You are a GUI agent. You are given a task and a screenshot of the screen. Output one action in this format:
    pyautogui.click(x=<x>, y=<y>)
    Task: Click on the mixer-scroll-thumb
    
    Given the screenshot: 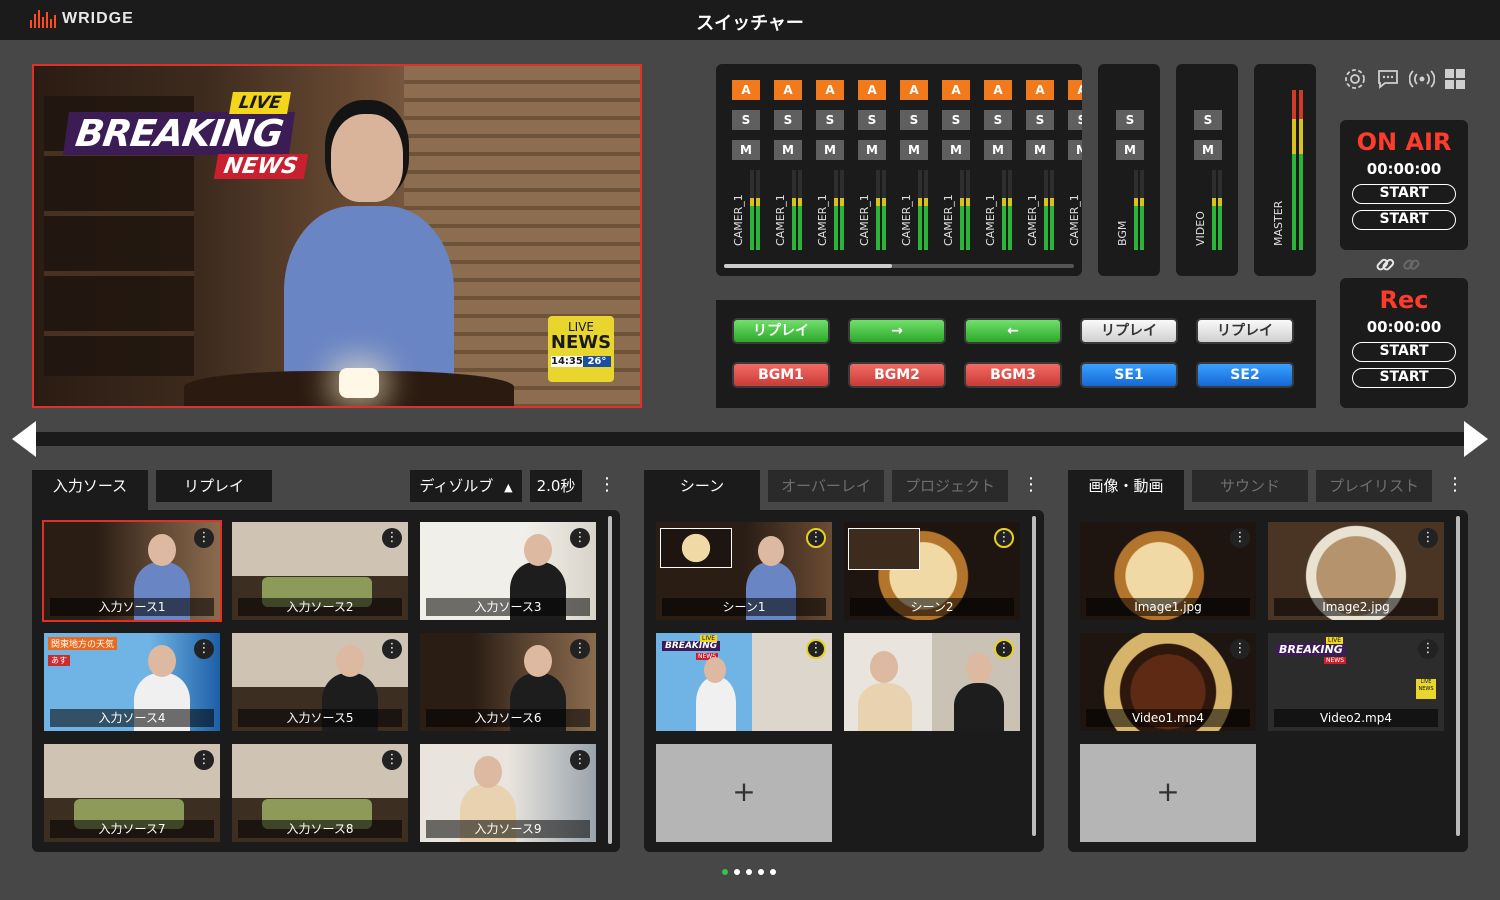 What is the action you would take?
    pyautogui.click(x=808, y=266)
    